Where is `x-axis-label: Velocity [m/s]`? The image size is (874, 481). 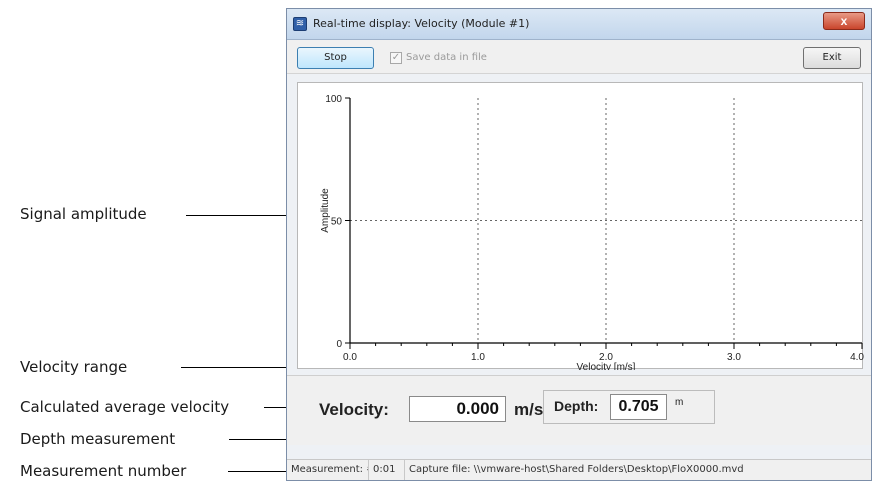
x-axis-label: Velocity [m/s] is located at coordinates (606, 366).